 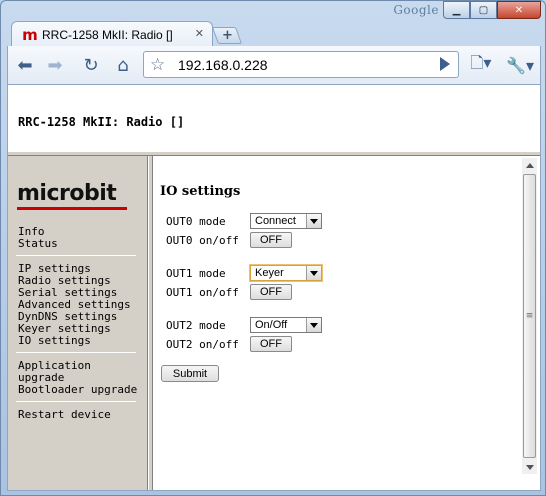 What do you see at coordinates (202, 292) in the screenshot?
I see `out1-onoff-label: OUT1 on/off` at bounding box center [202, 292].